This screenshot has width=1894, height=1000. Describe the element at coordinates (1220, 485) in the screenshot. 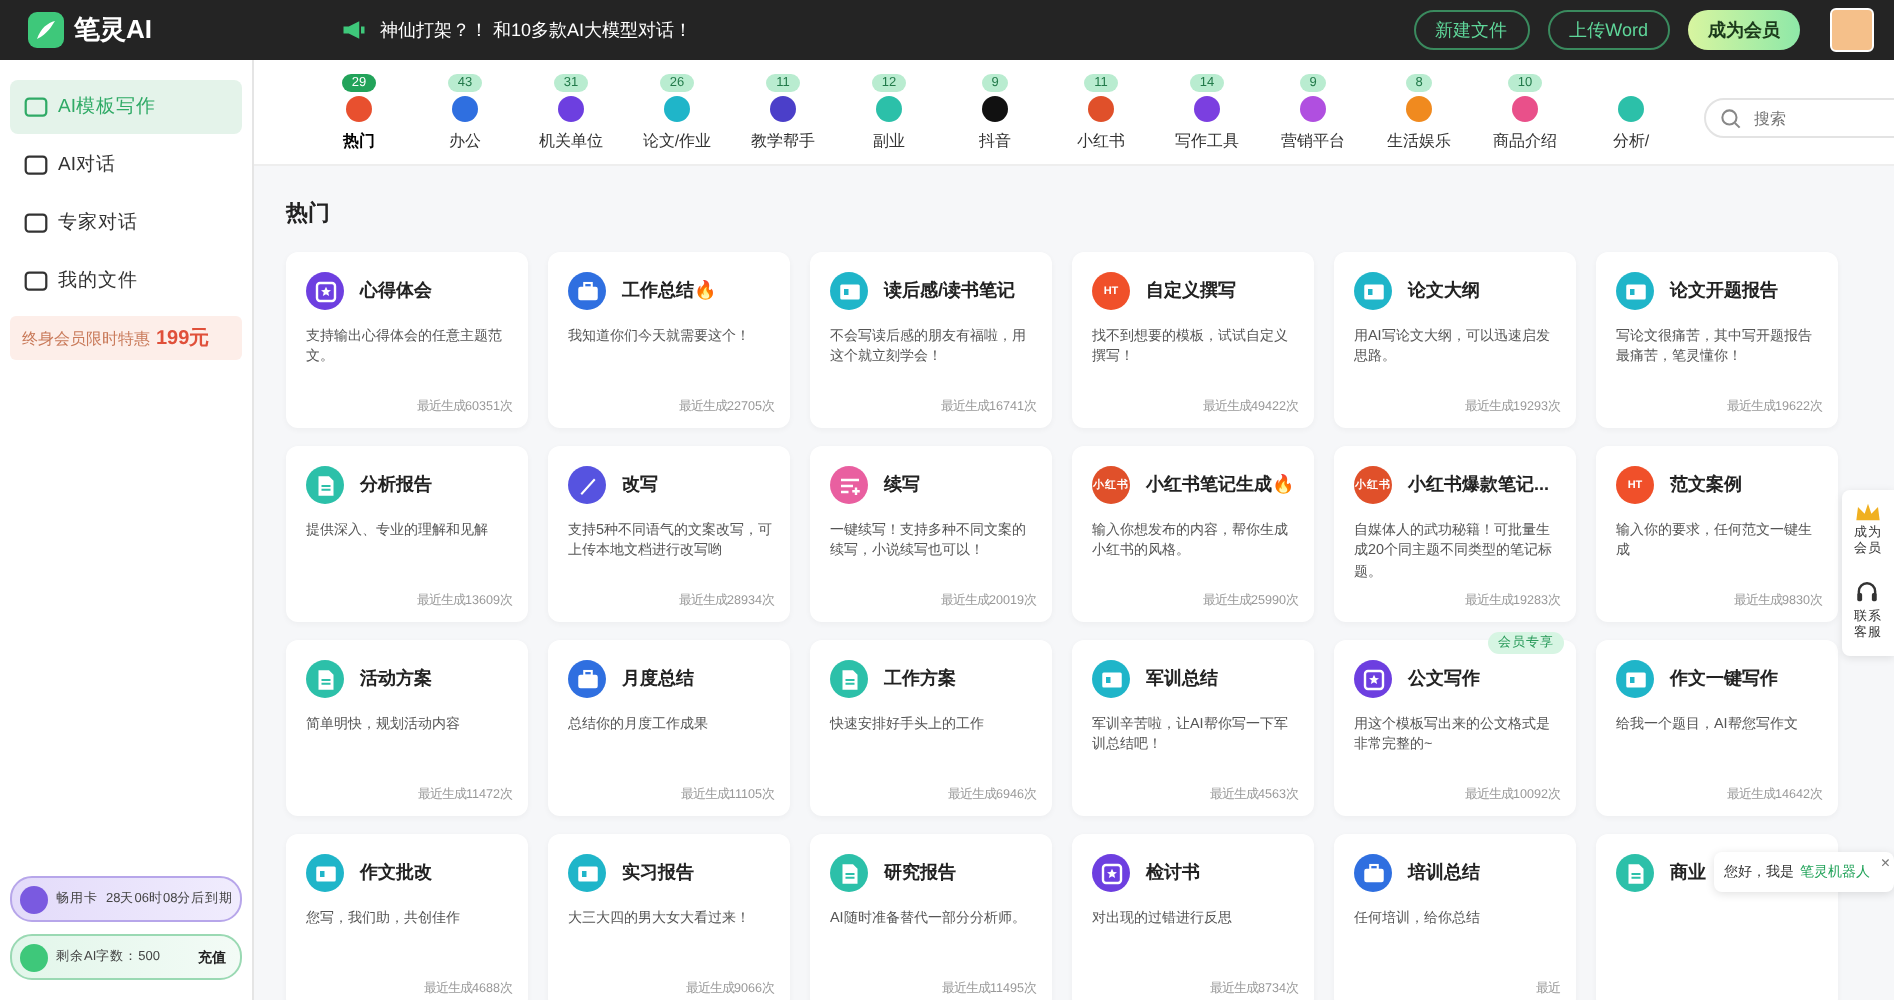

I see `card-title: 小红书笔记生成🔥` at that location.